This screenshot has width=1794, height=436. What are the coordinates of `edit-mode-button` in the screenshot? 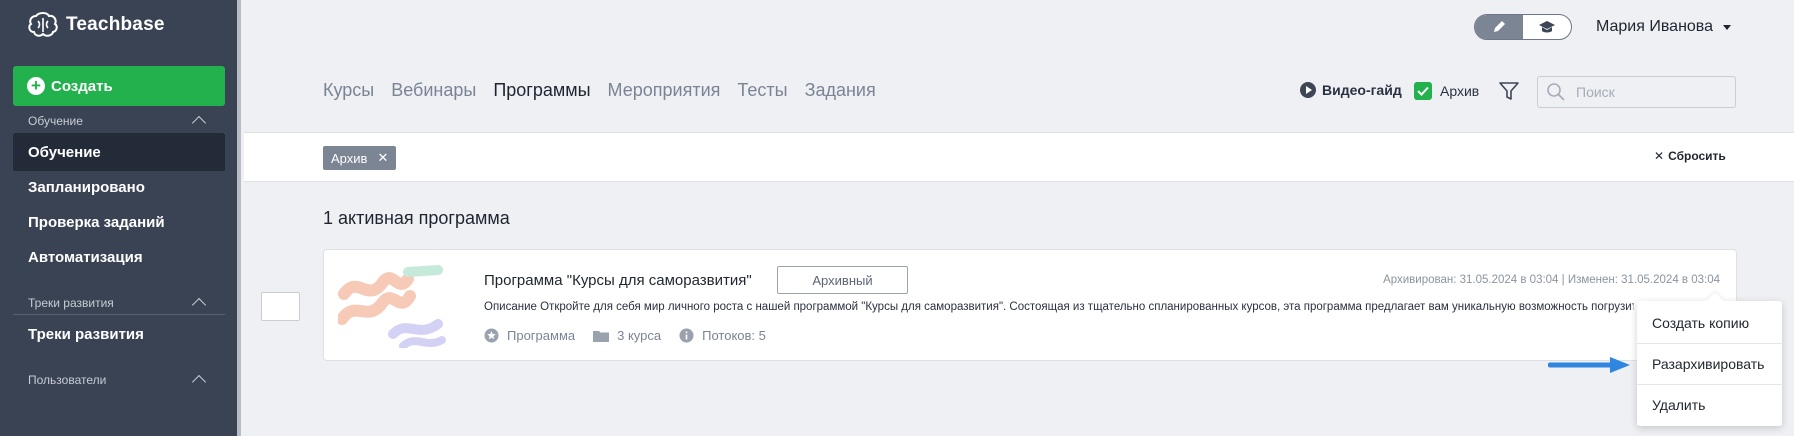 It's located at (1499, 27).